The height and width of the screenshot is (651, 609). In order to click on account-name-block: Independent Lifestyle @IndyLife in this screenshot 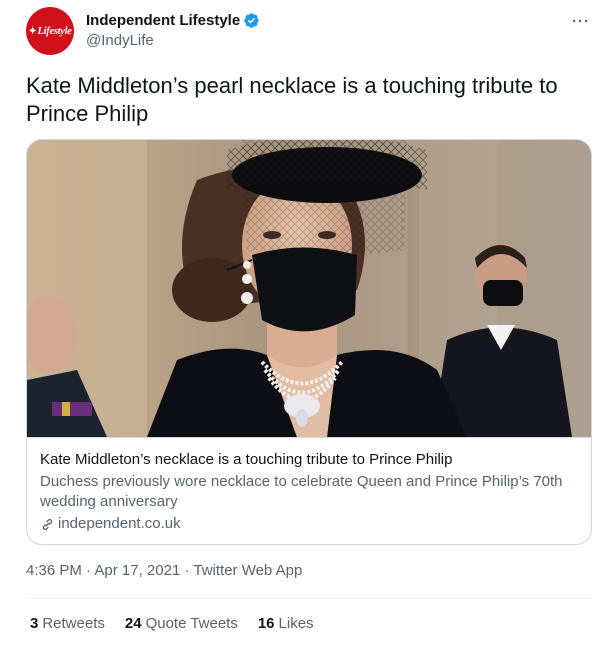, I will do `click(173, 29)`.